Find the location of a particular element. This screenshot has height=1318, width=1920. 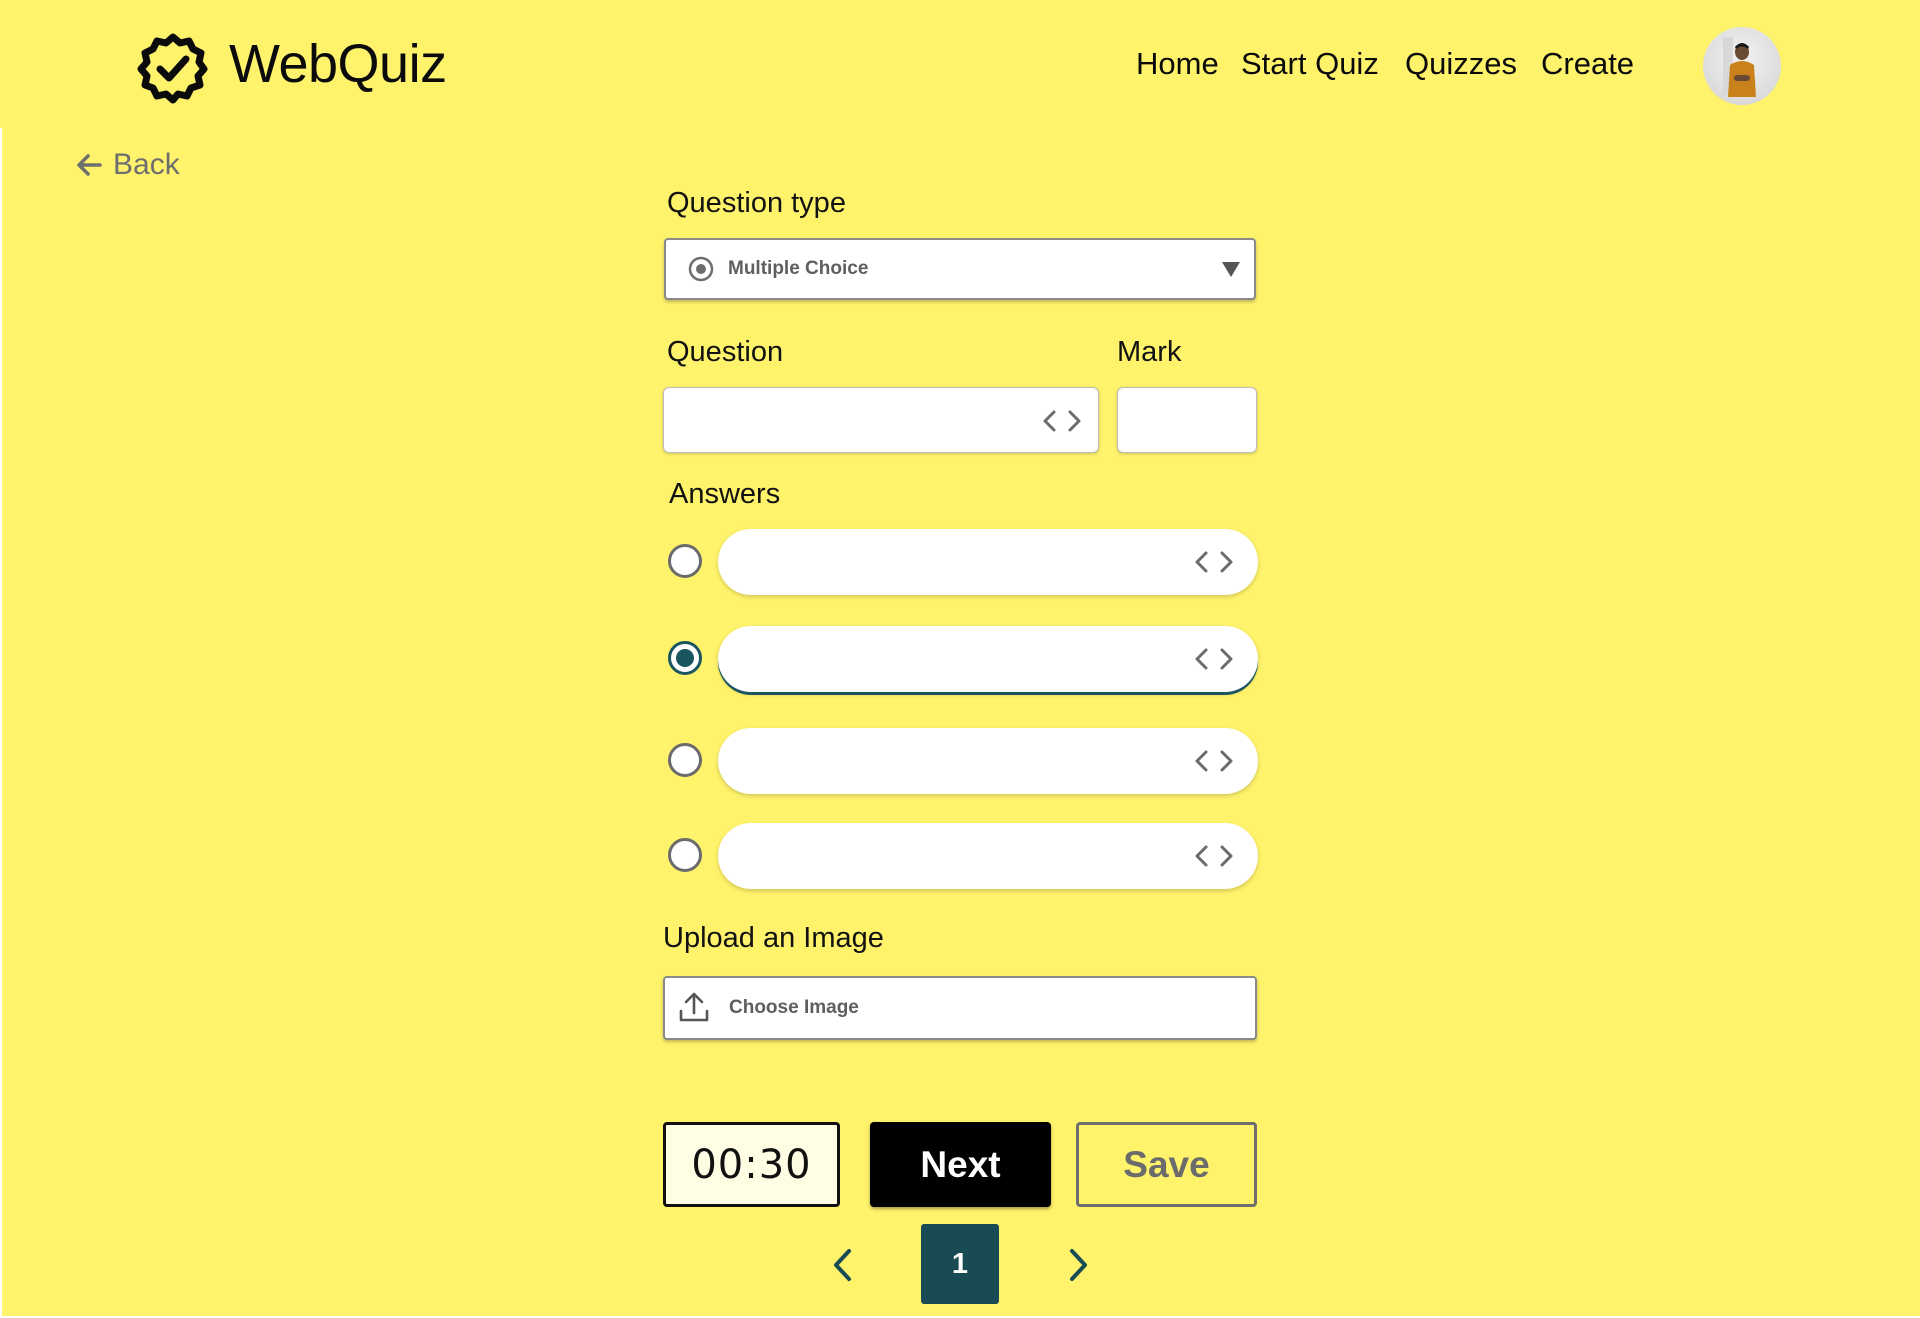

answer-1-input is located at coordinates (988, 562).